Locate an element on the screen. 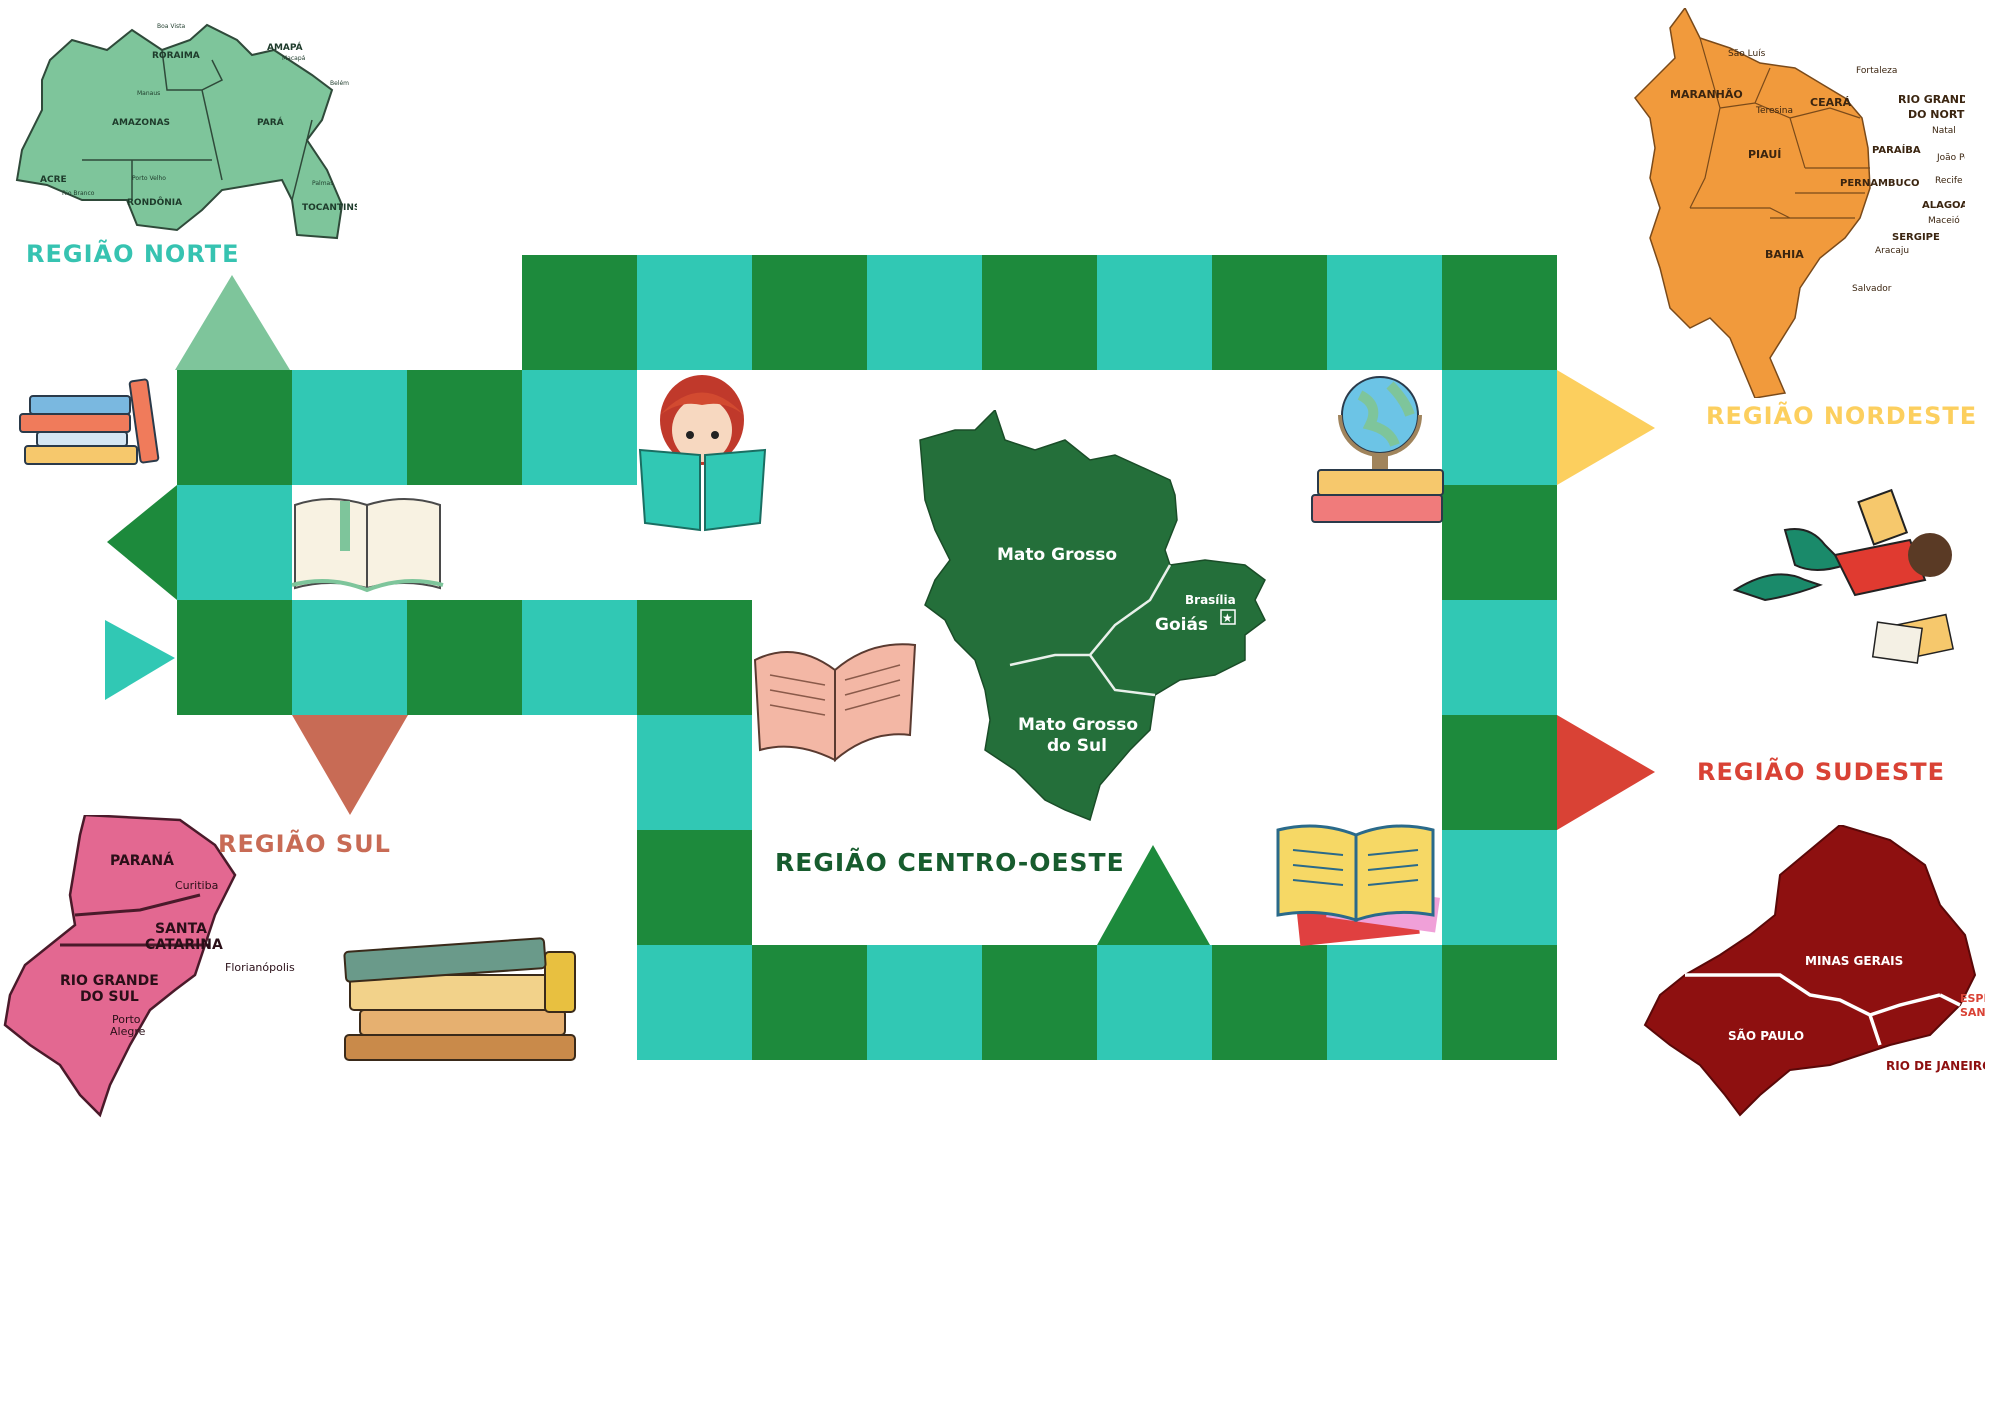 The height and width of the screenshot is (1414, 2000). state-label: MINAS GERAIS is located at coordinates (1854, 961).